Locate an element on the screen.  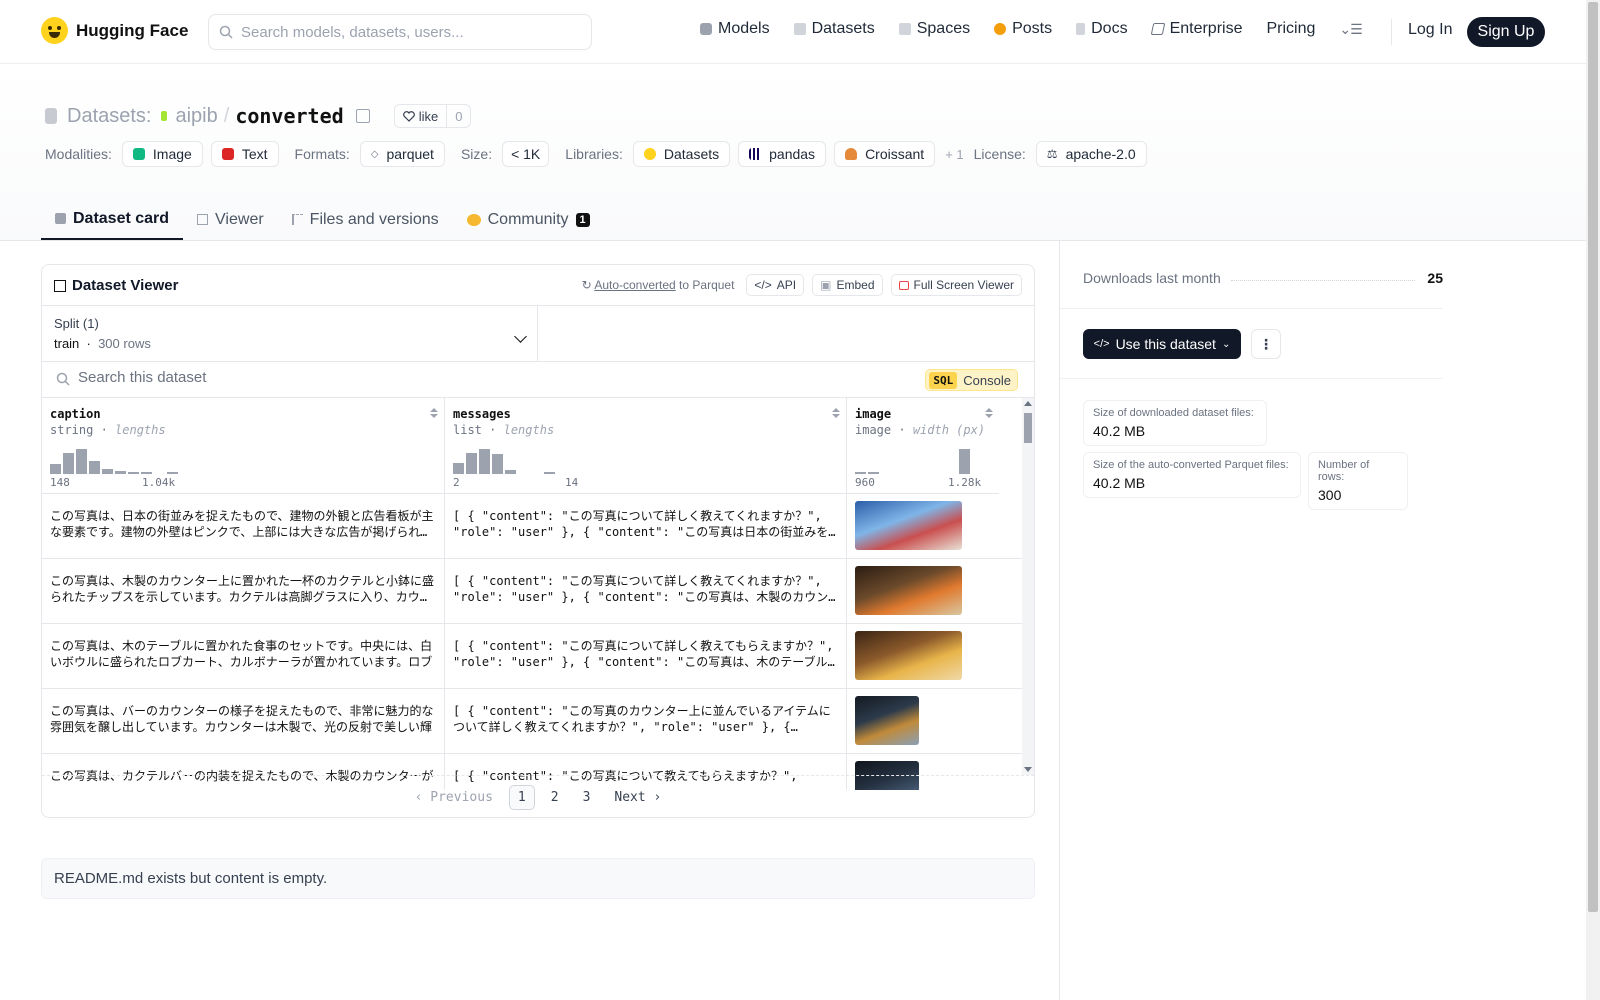
global-search-input is located at coordinates (406, 32).